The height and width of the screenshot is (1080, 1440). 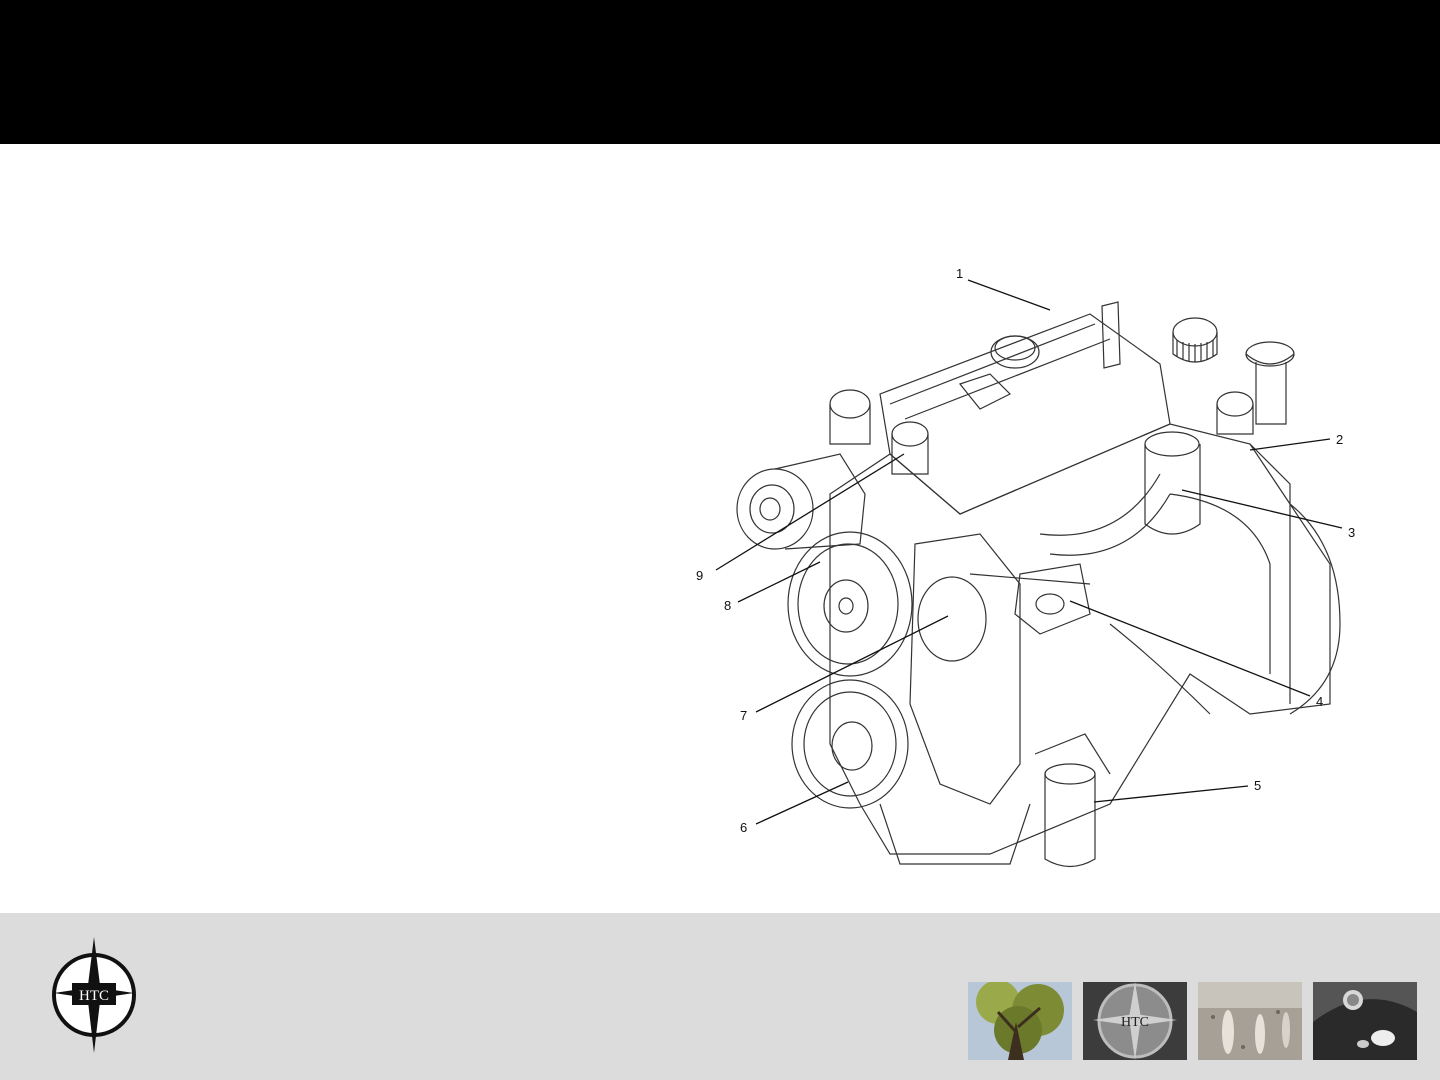 What do you see at coordinates (959, 273) in the screenshot?
I see `callout-1: 1` at bounding box center [959, 273].